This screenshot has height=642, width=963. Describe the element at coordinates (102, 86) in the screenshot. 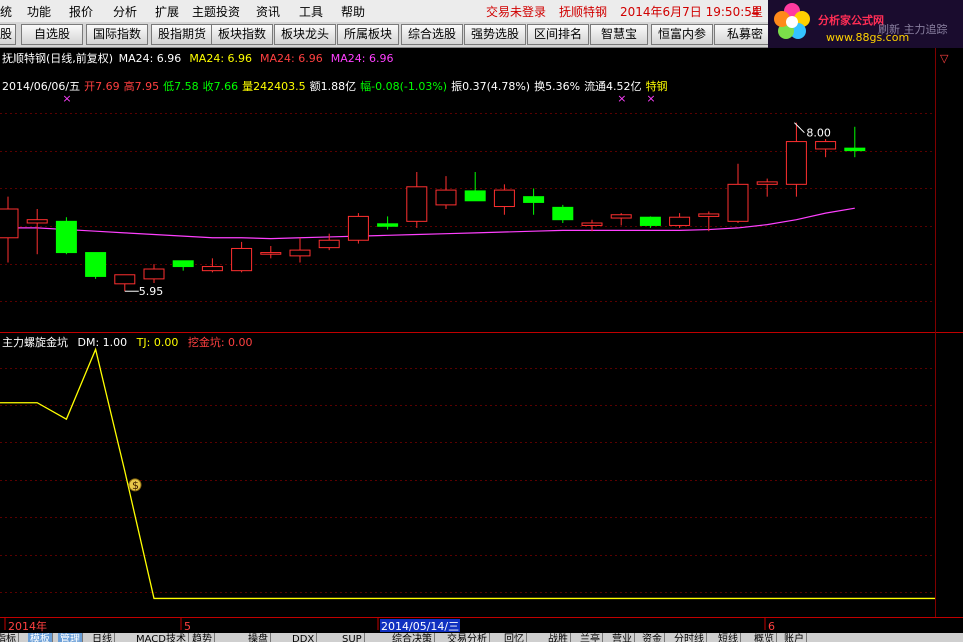

I see `info-item-1: 开7.69` at that location.